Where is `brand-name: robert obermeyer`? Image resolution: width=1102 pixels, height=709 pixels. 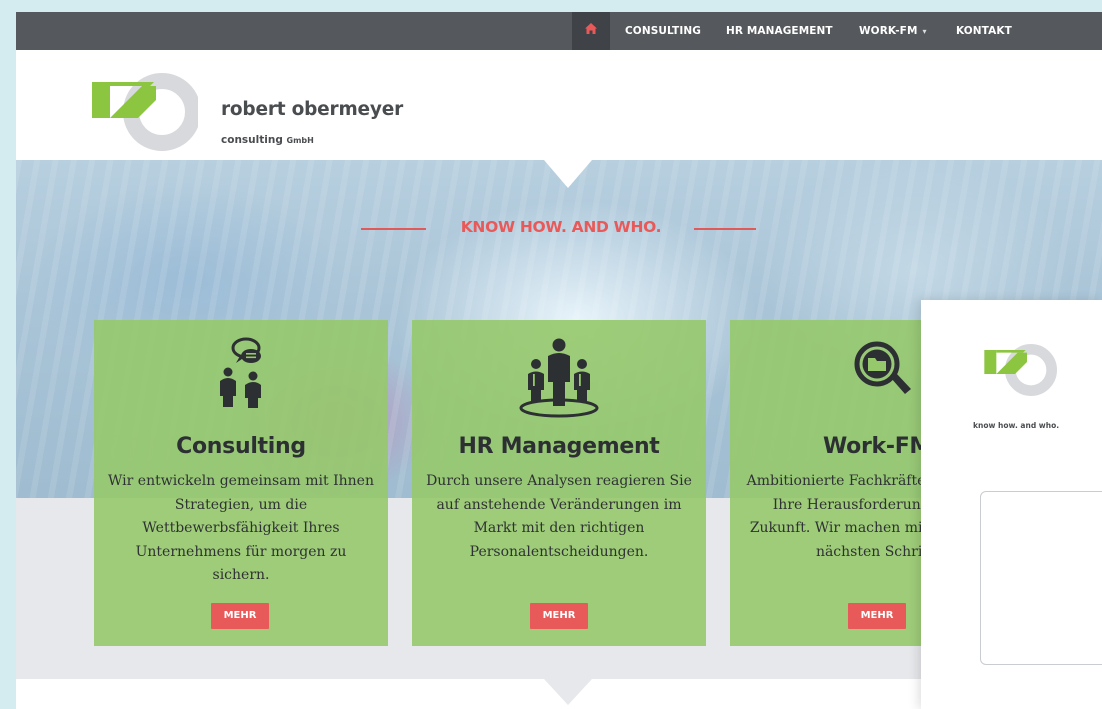
brand-name: robert obermeyer is located at coordinates (312, 109).